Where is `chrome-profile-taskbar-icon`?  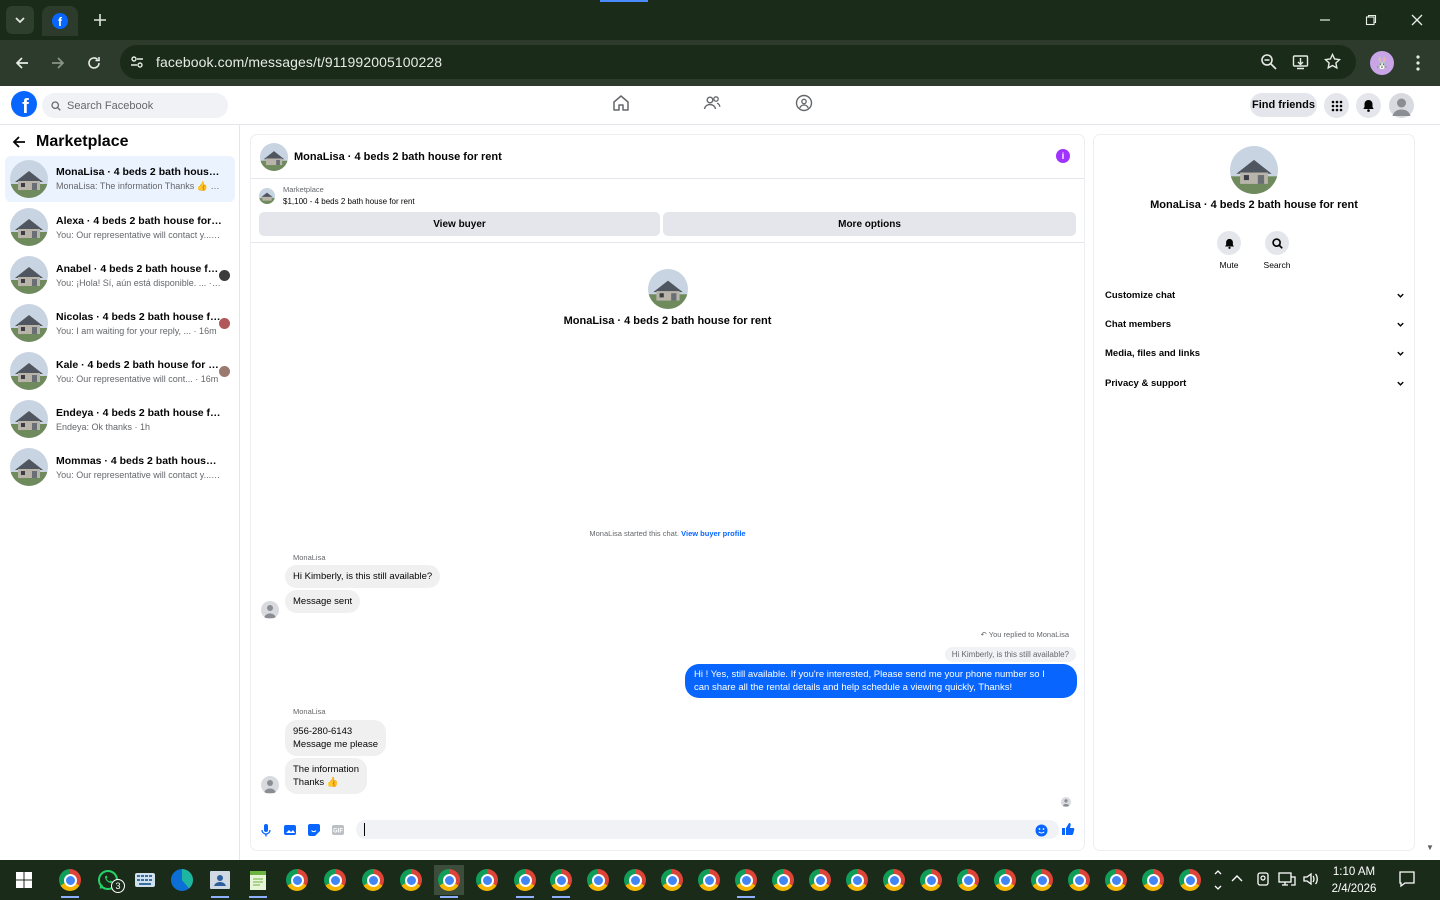 chrome-profile-taskbar-icon is located at coordinates (70, 881).